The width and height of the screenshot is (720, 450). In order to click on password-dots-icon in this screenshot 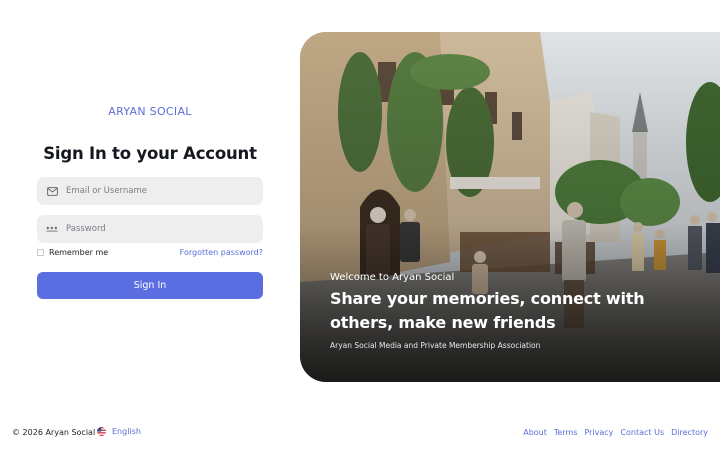, I will do `click(52, 229)`.